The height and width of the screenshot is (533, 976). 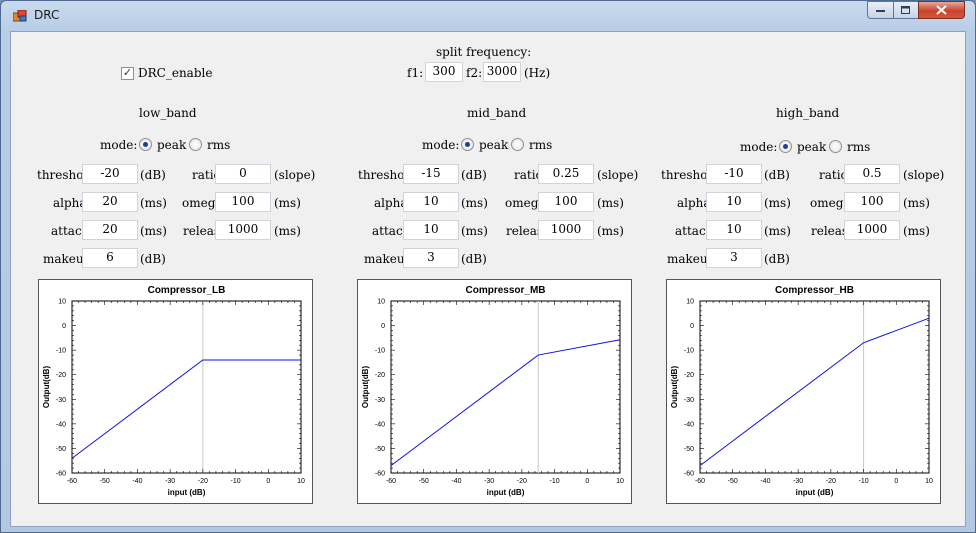 What do you see at coordinates (219, 145) in the screenshot?
I see `low-rms-label: rms` at bounding box center [219, 145].